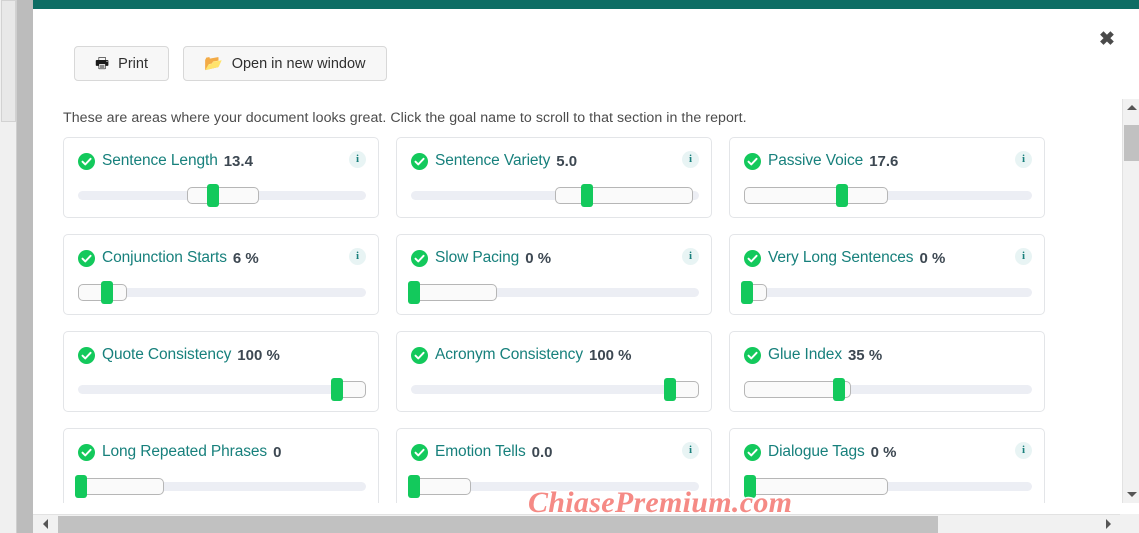 This screenshot has height=533, width=1139. What do you see at coordinates (480, 452) in the screenshot?
I see `goal-name-link: Emotion Tells` at bounding box center [480, 452].